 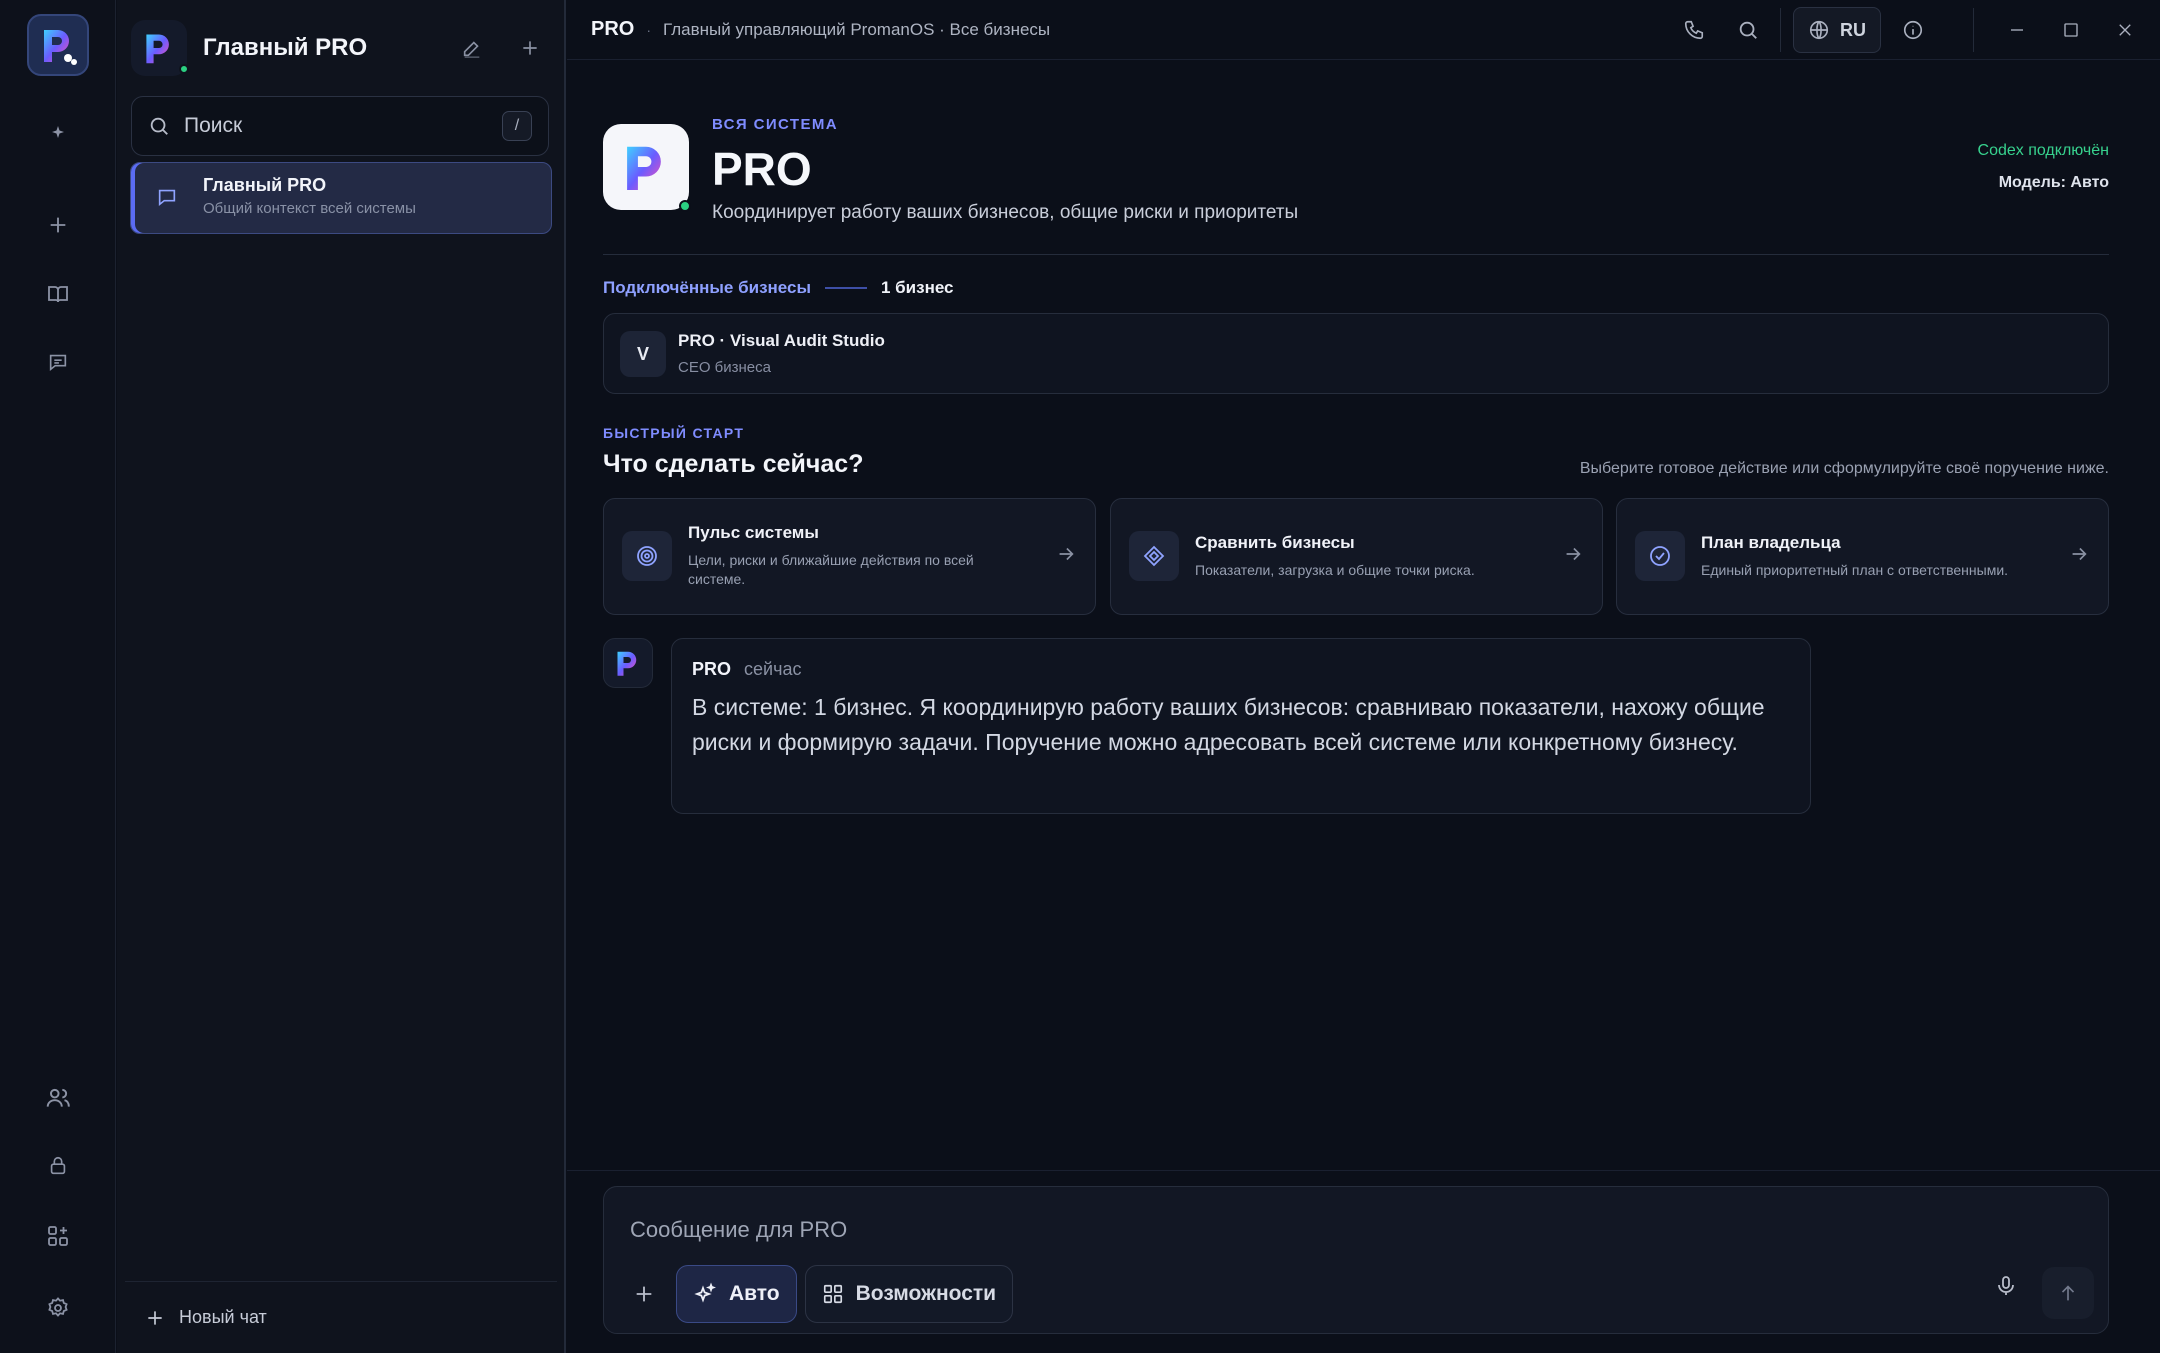 What do you see at coordinates (472, 48) in the screenshot?
I see `edit-icon` at bounding box center [472, 48].